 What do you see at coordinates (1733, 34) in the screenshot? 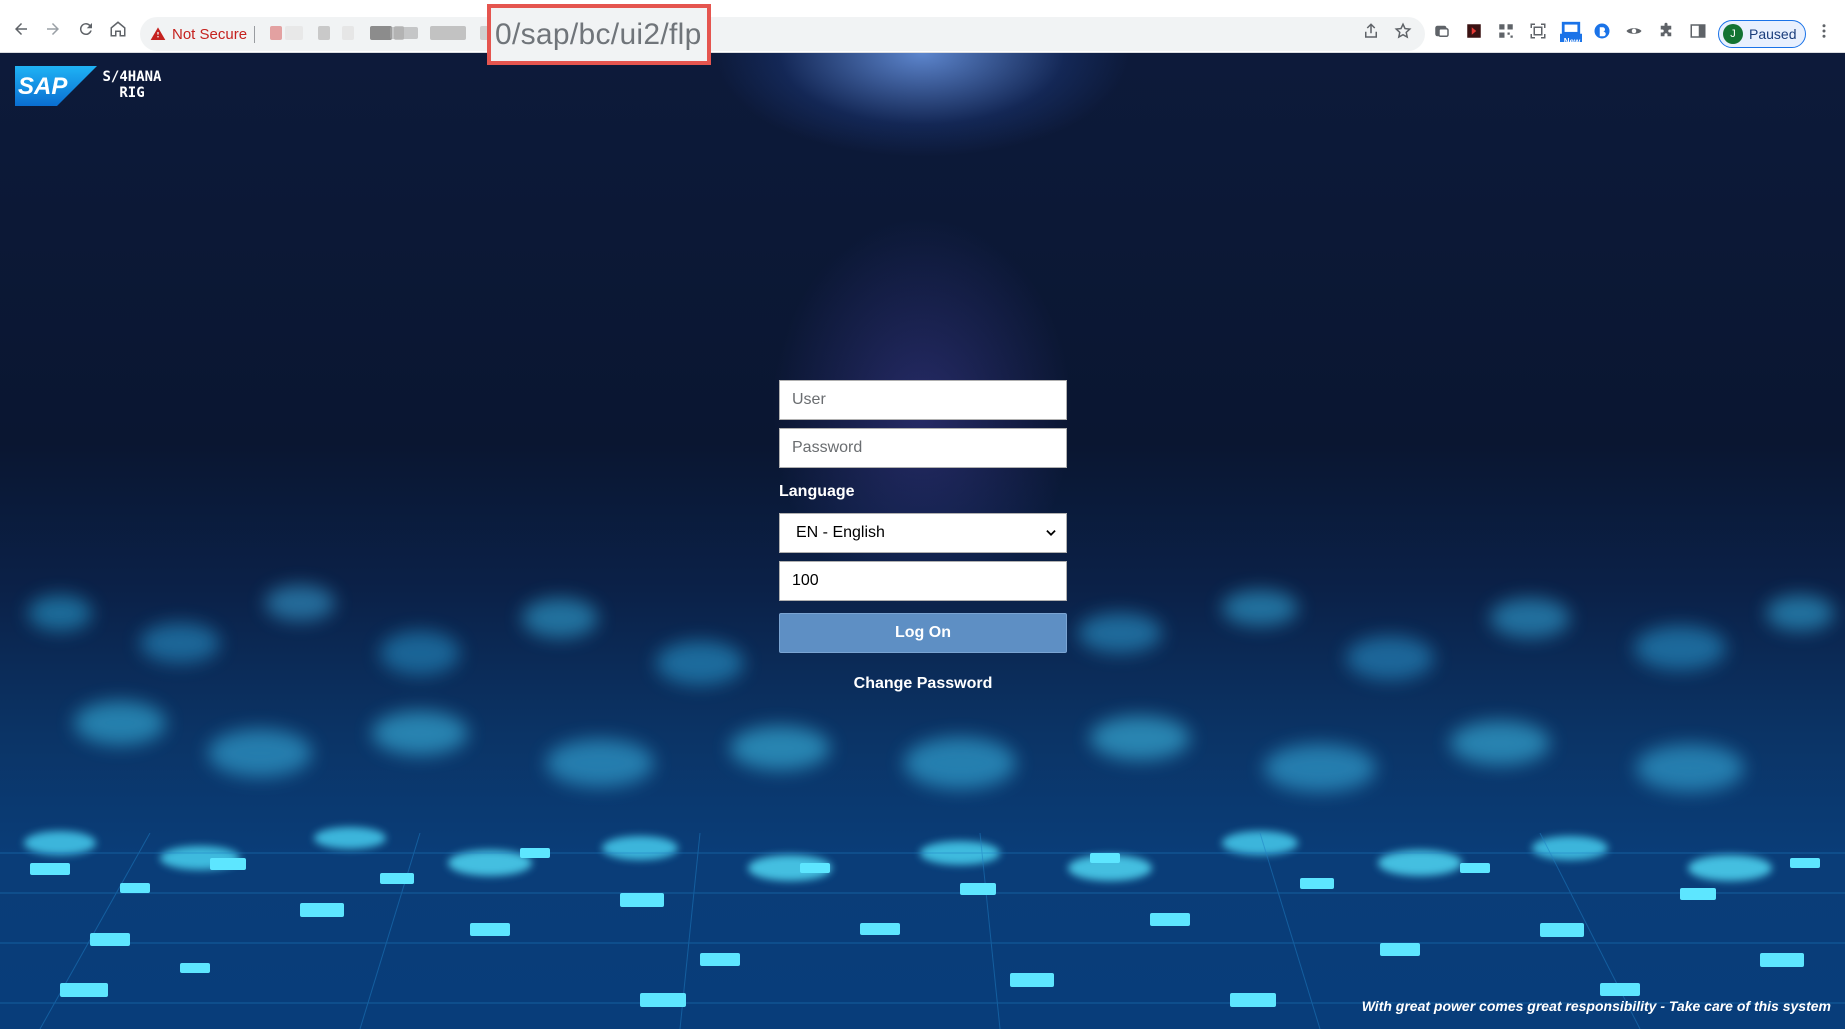
I see `avatar: J` at bounding box center [1733, 34].